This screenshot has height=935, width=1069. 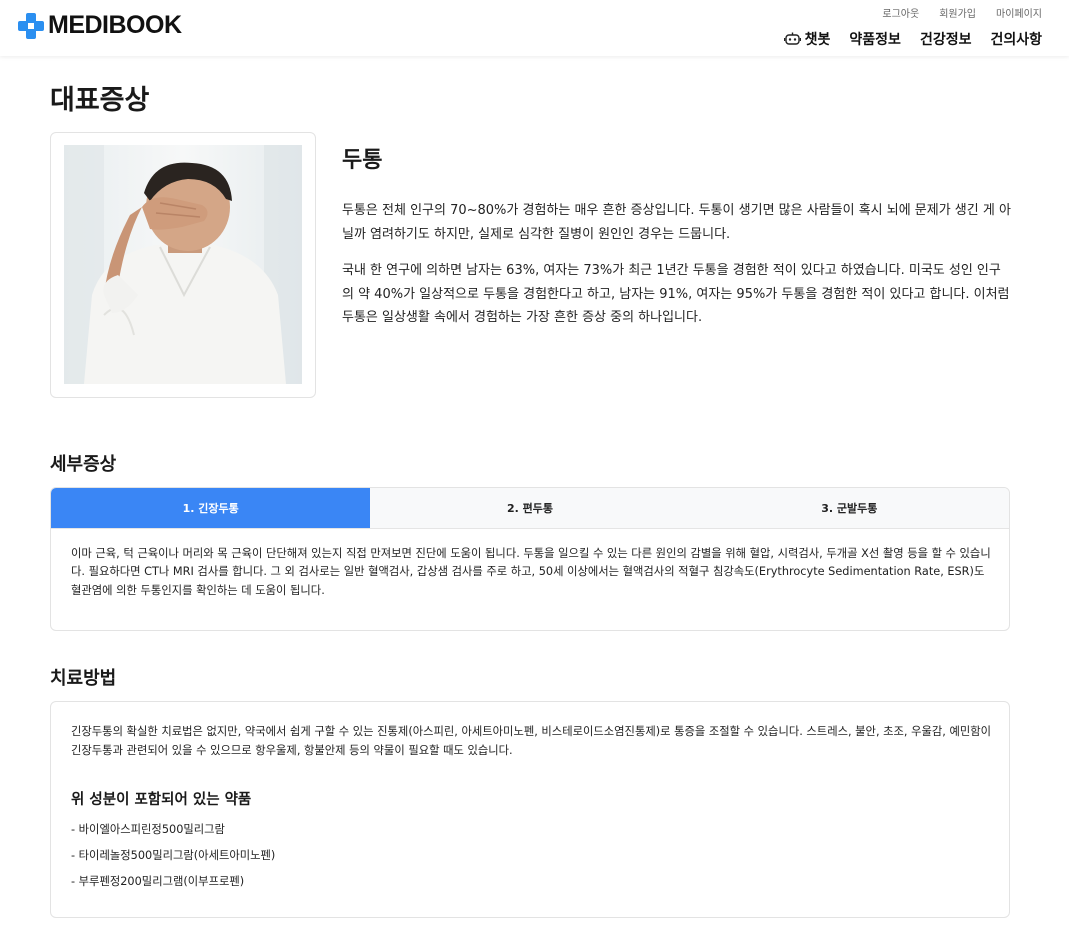 I want to click on tab-migraine: 2. 편두통, so click(x=529, y=508).